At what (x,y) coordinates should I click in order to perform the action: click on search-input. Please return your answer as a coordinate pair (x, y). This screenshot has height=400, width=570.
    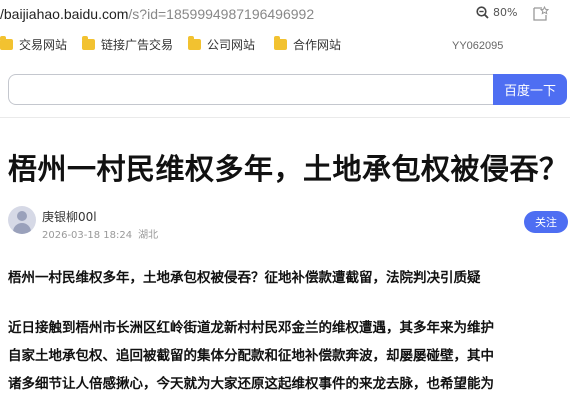
    Looking at the image, I should click on (250, 89).